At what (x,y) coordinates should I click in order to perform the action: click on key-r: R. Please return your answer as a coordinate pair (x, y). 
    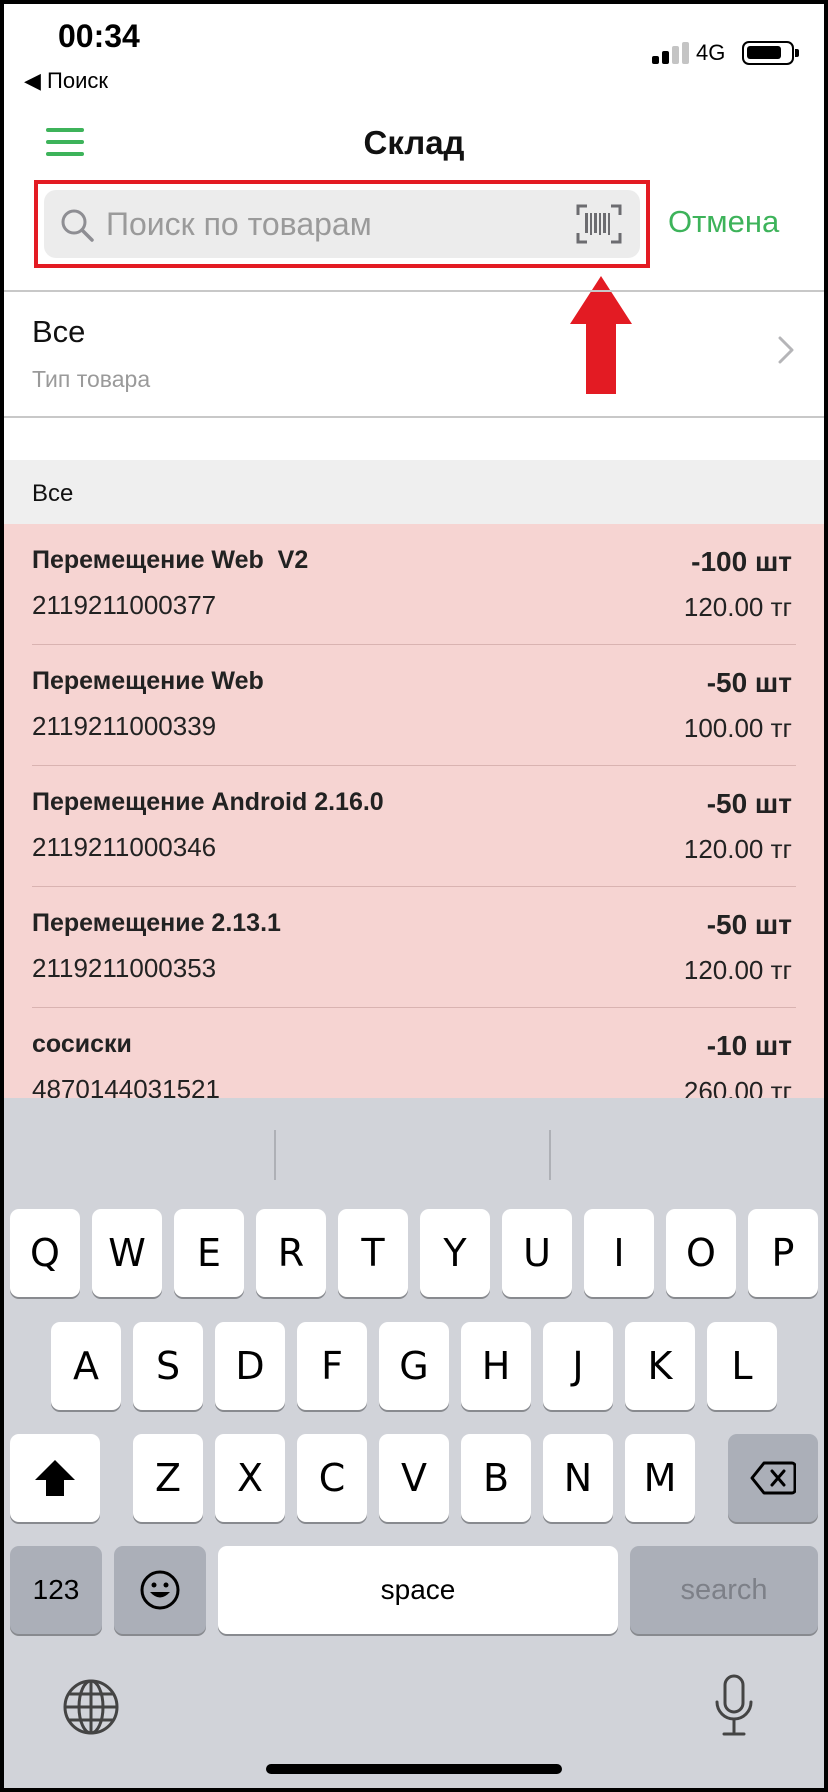
    Looking at the image, I should click on (291, 1253).